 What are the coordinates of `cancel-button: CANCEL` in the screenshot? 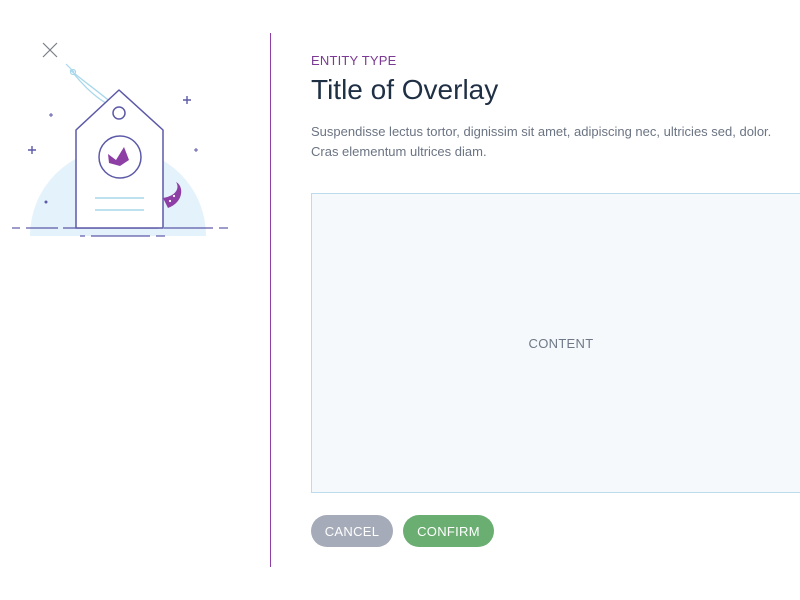 It's located at (352, 531).